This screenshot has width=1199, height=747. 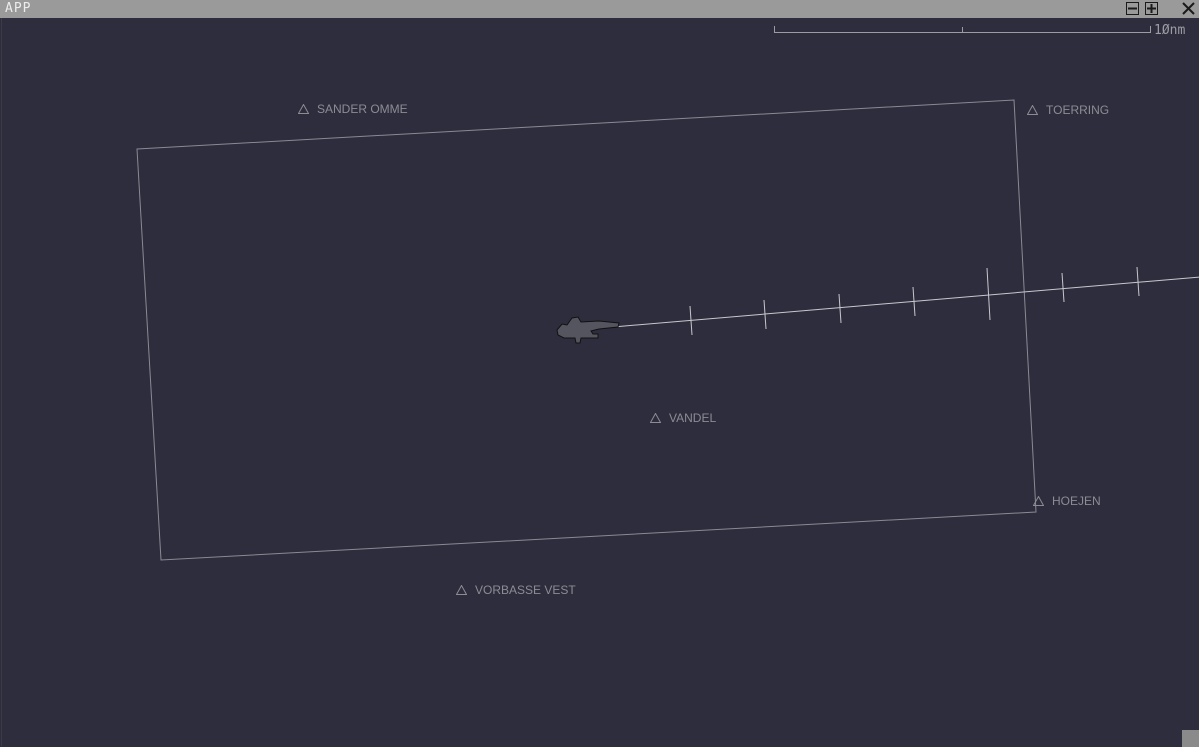 I want to click on scale-bar-label: 1Ønm, so click(x=1170, y=30).